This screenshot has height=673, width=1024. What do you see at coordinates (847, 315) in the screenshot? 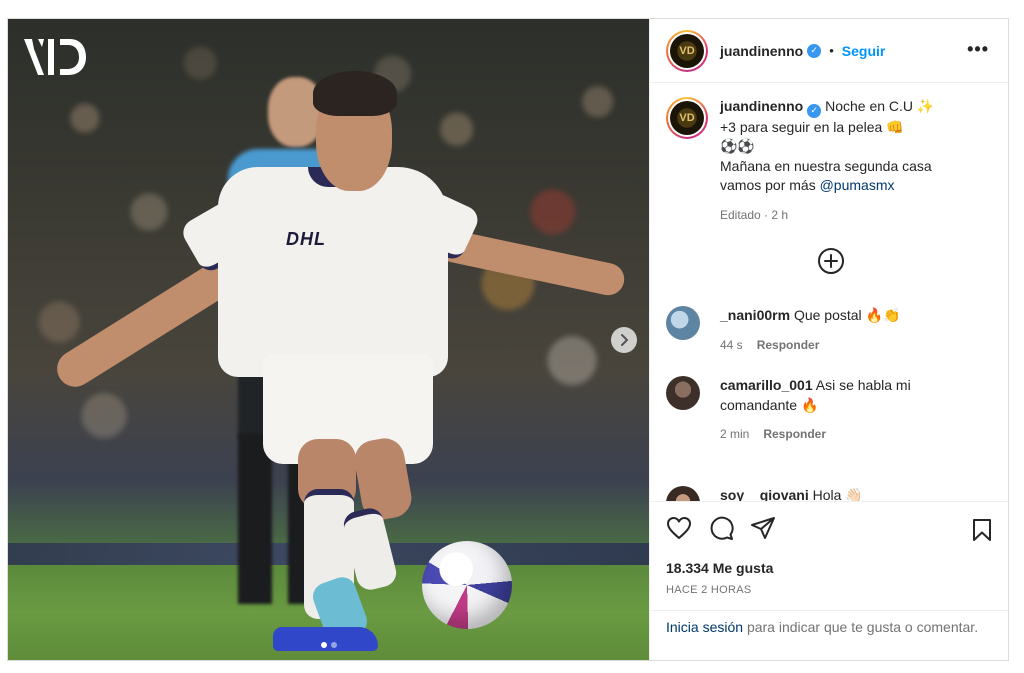
I see `comment-text: Que postal 🔥👏` at bounding box center [847, 315].